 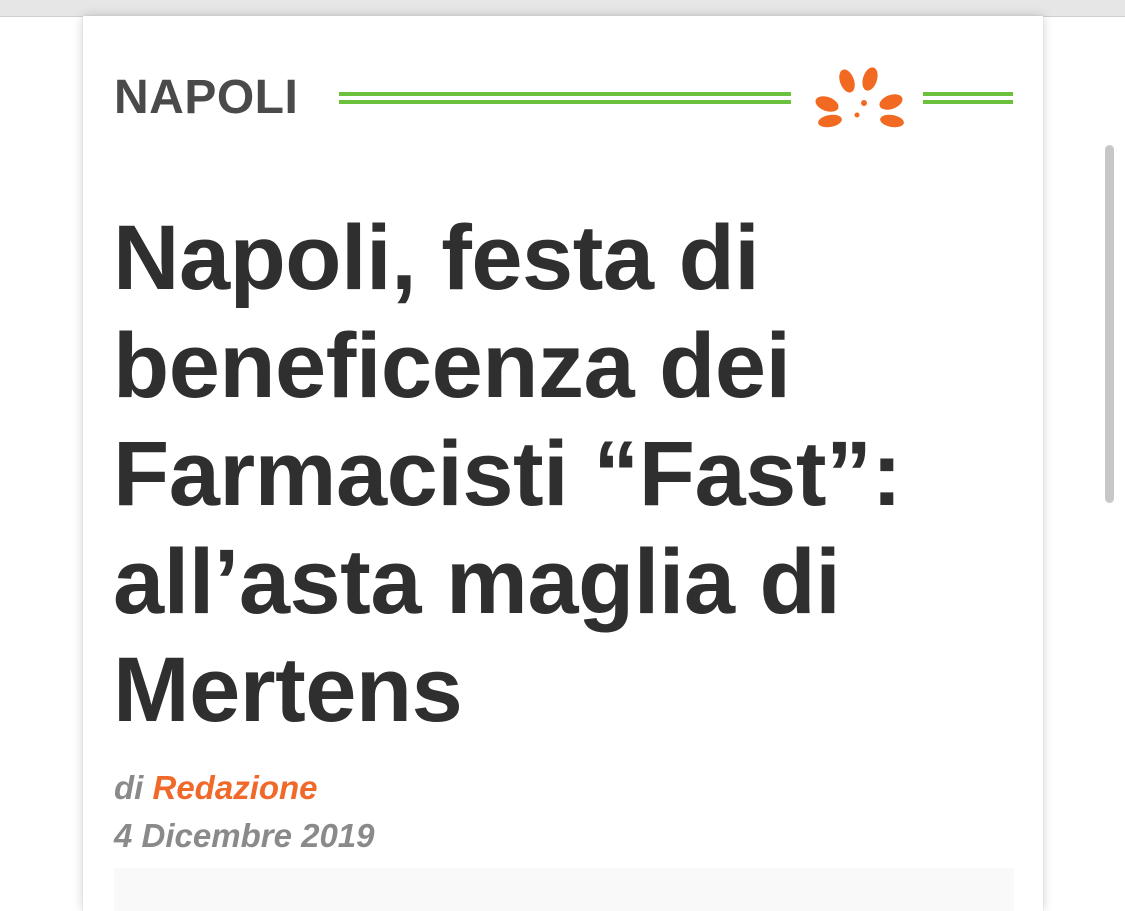 What do you see at coordinates (129, 787) in the screenshot?
I see `byline-prefix: di` at bounding box center [129, 787].